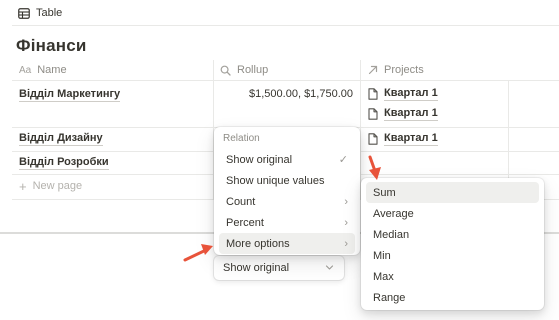  I want to click on view-tab-table: Table, so click(40, 13).